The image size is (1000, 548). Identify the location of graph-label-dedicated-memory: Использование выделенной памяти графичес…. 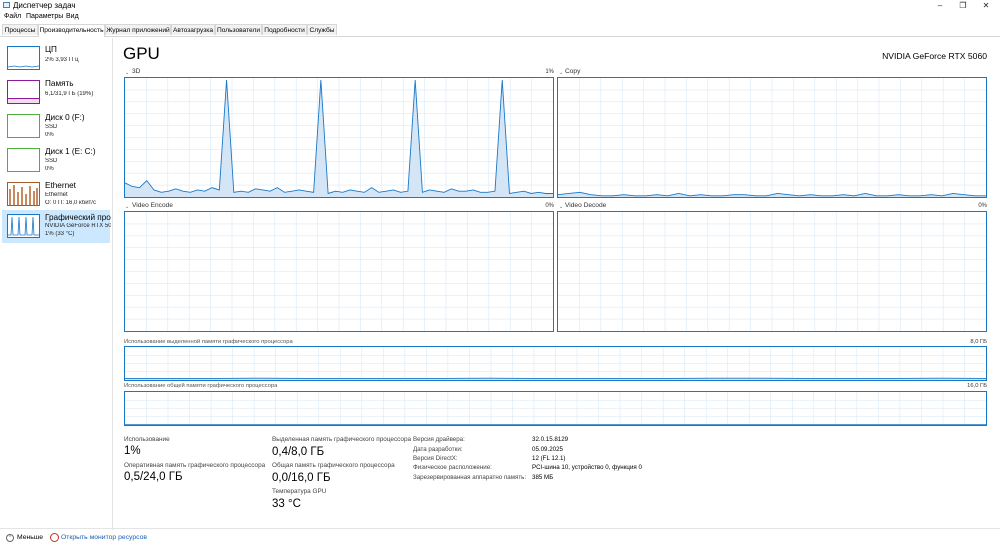
(208, 342).